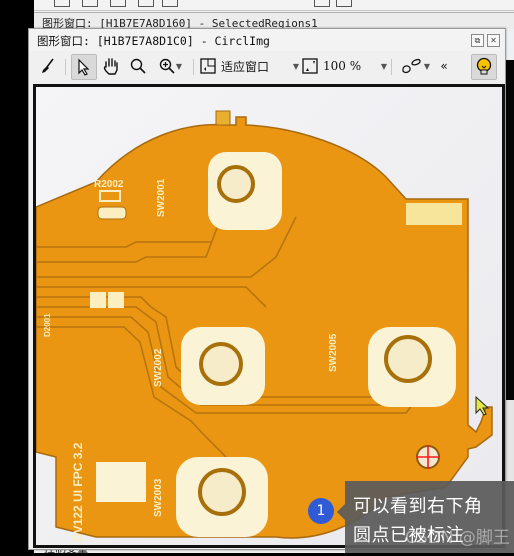  What do you see at coordinates (321, 511) in the screenshot?
I see `step-badge: 1` at bounding box center [321, 511].